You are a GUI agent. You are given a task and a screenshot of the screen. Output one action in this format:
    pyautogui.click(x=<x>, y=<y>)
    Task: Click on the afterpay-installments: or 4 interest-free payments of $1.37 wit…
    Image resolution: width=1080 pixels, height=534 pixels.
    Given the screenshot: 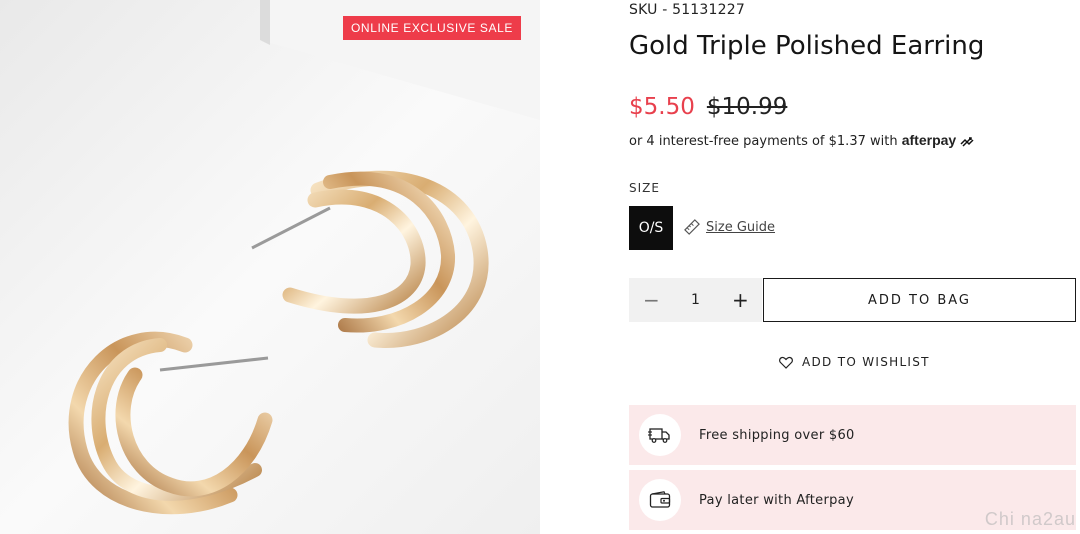 What is the action you would take?
    pyautogui.click(x=801, y=140)
    